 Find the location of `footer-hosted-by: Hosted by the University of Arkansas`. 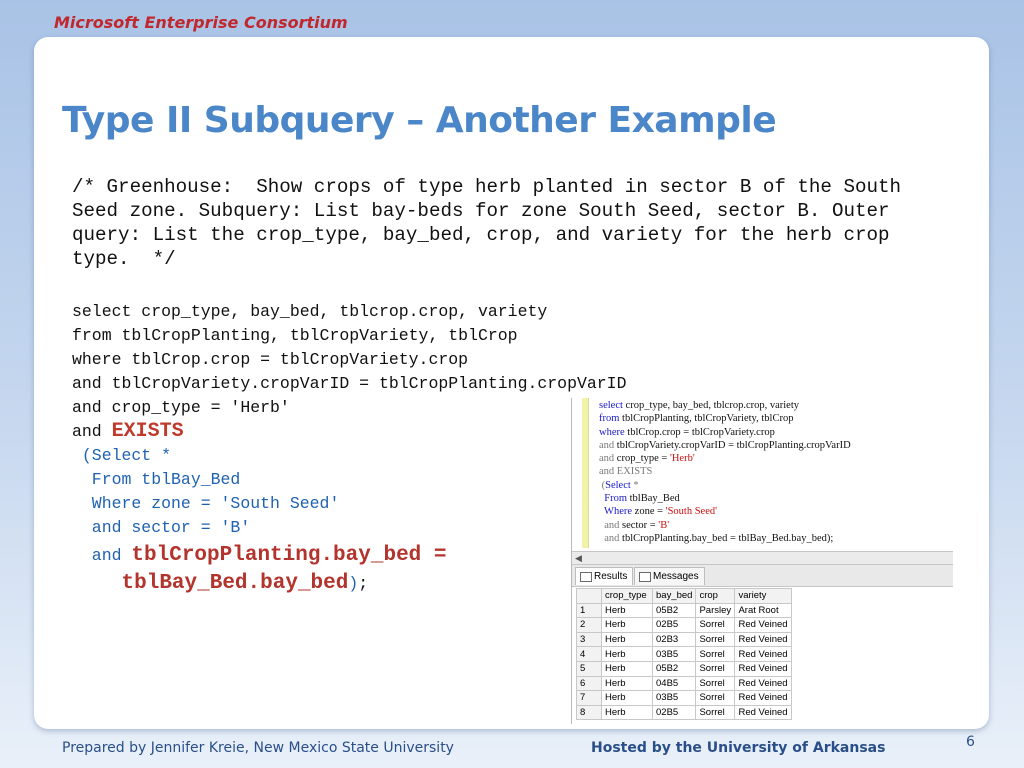

footer-hosted-by: Hosted by the University of Arkansas is located at coordinates (738, 748).